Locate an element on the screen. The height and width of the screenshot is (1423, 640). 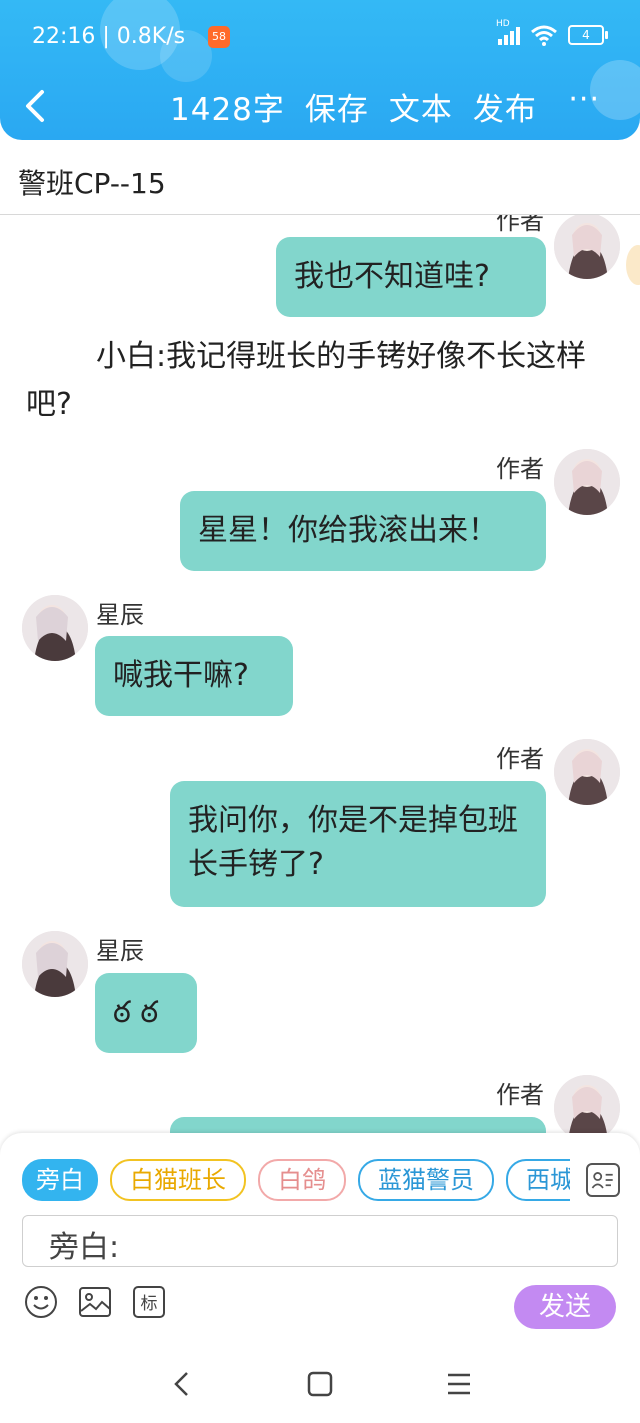
tag-label: 标 is located at coordinates (149, 1304).